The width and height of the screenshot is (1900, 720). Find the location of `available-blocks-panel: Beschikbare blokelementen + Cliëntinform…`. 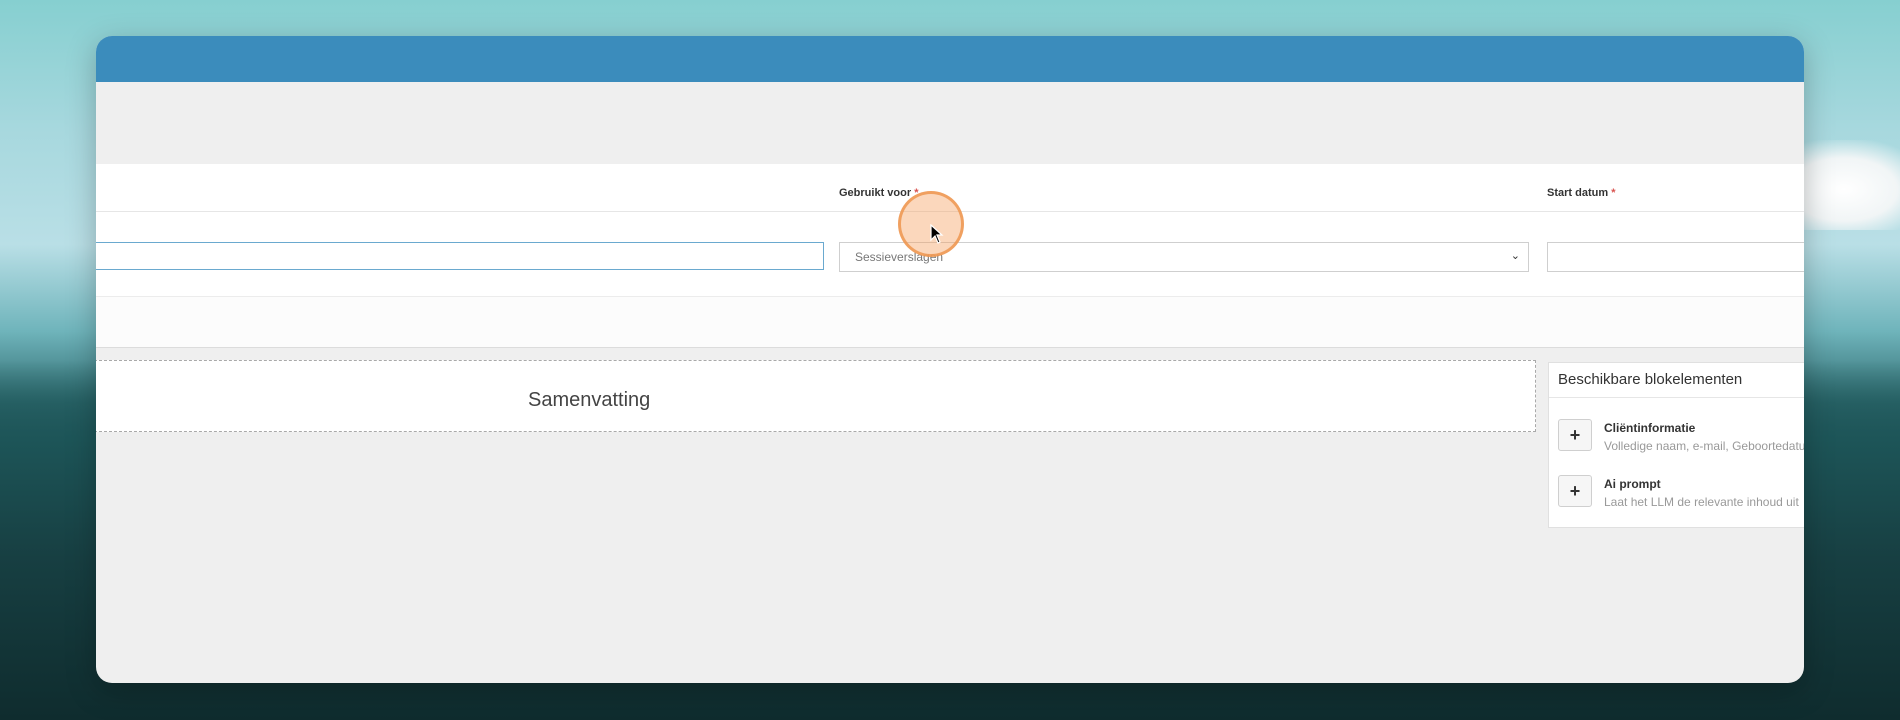

available-blocks-panel: Beschikbare blokelementen + Cliëntinform… is located at coordinates (1676, 445).